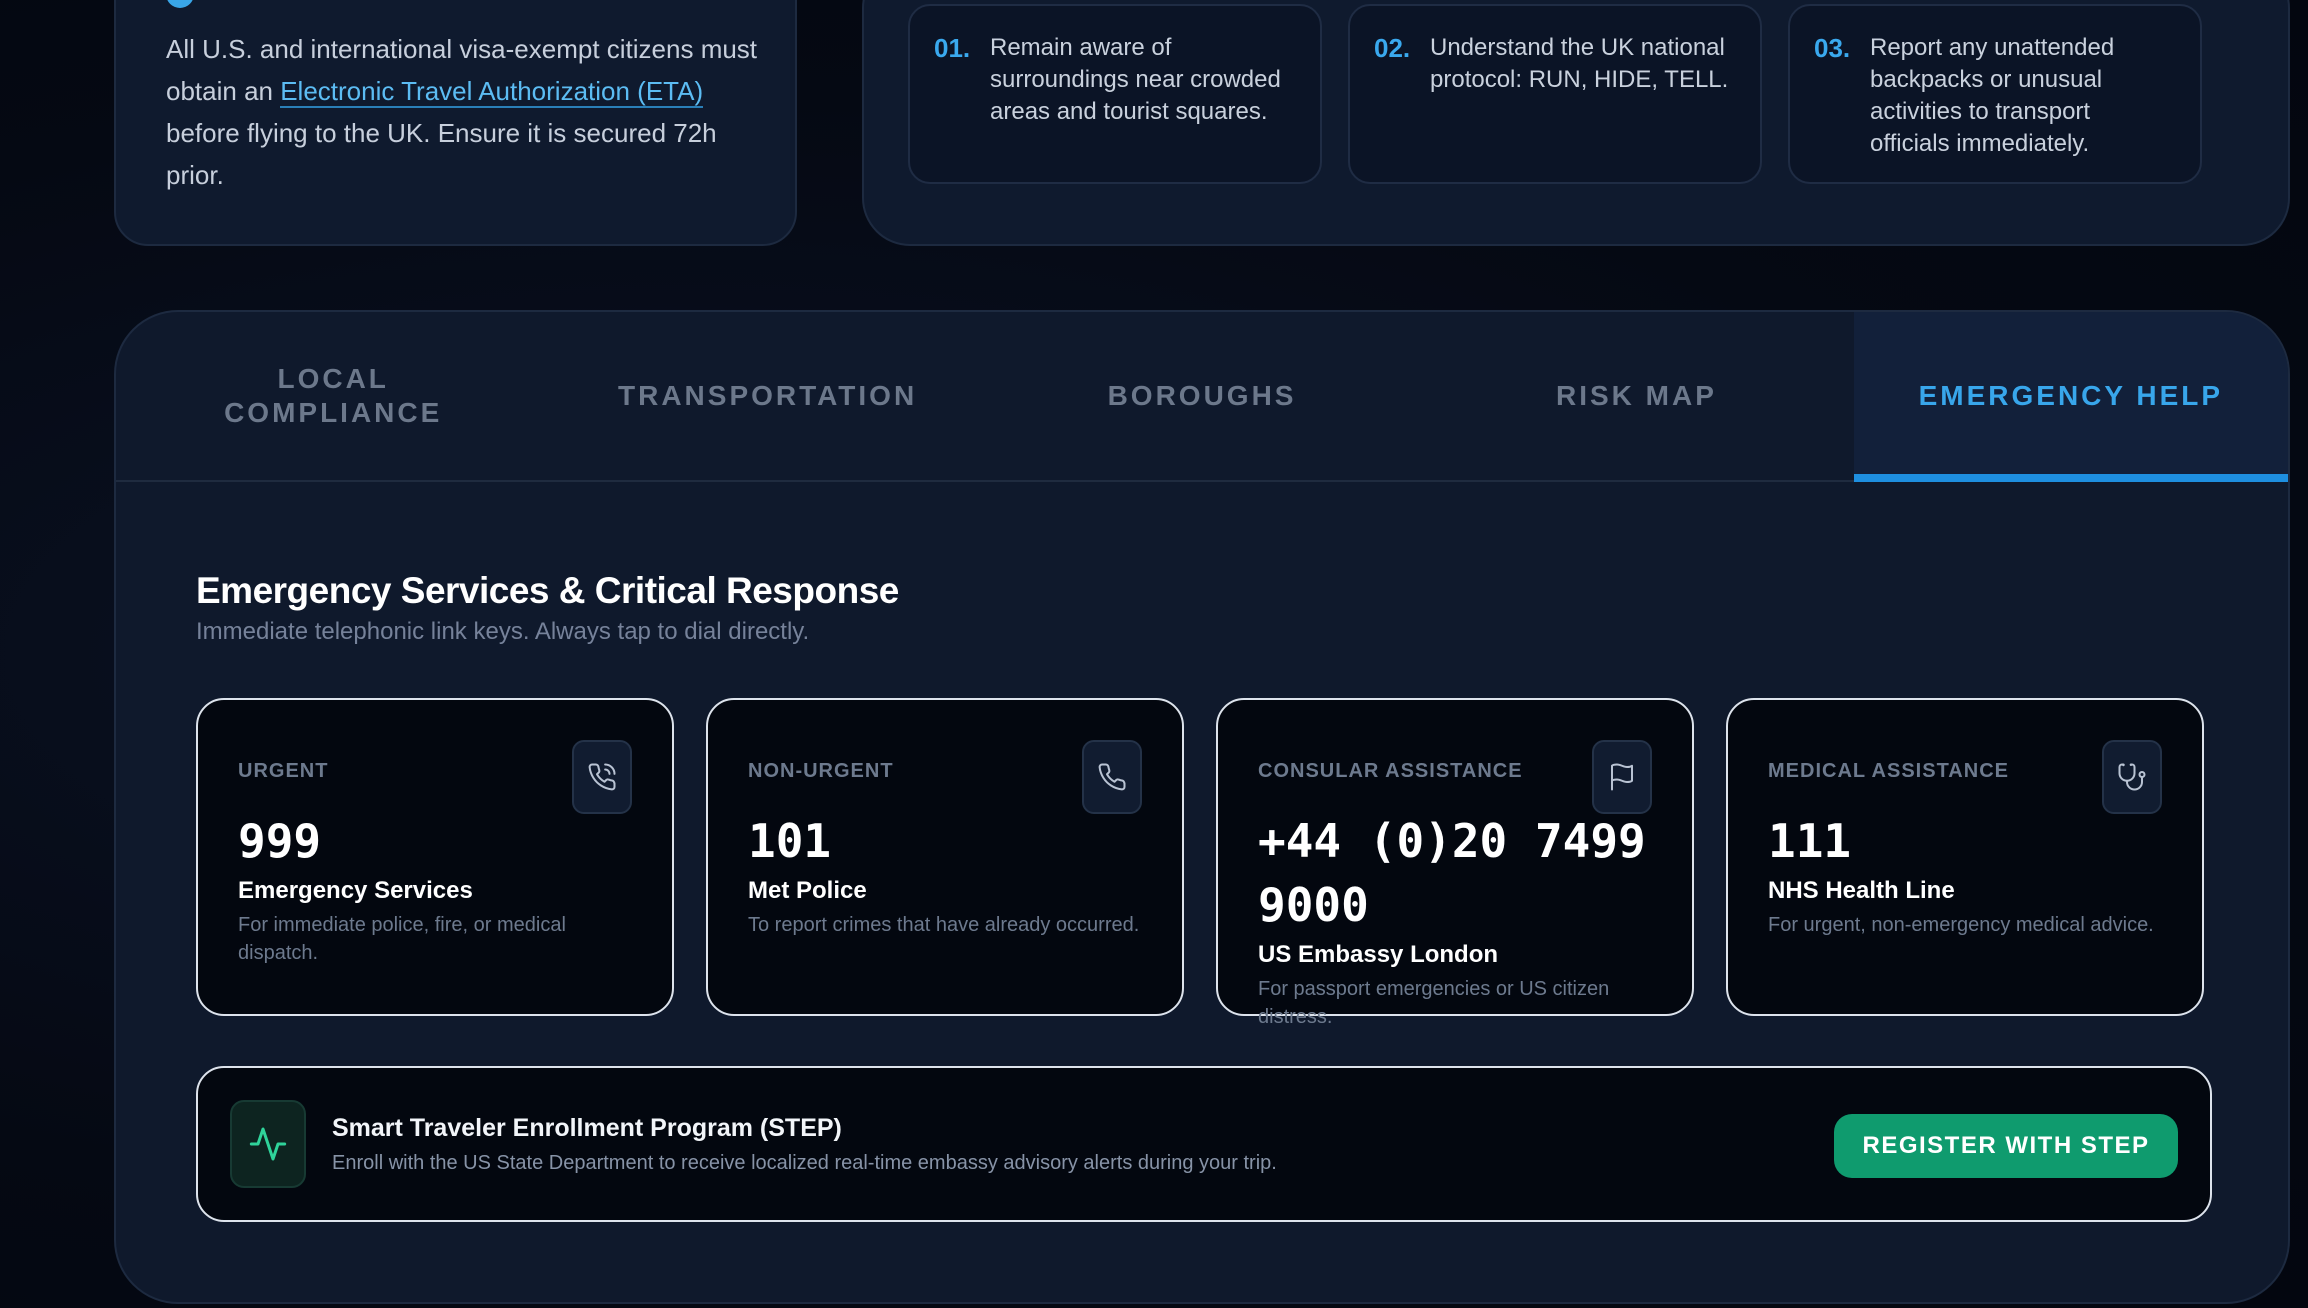 Image resolution: width=2308 pixels, height=1308 pixels. What do you see at coordinates (268, 1144) in the screenshot?
I see `activity-pulse-icon` at bounding box center [268, 1144].